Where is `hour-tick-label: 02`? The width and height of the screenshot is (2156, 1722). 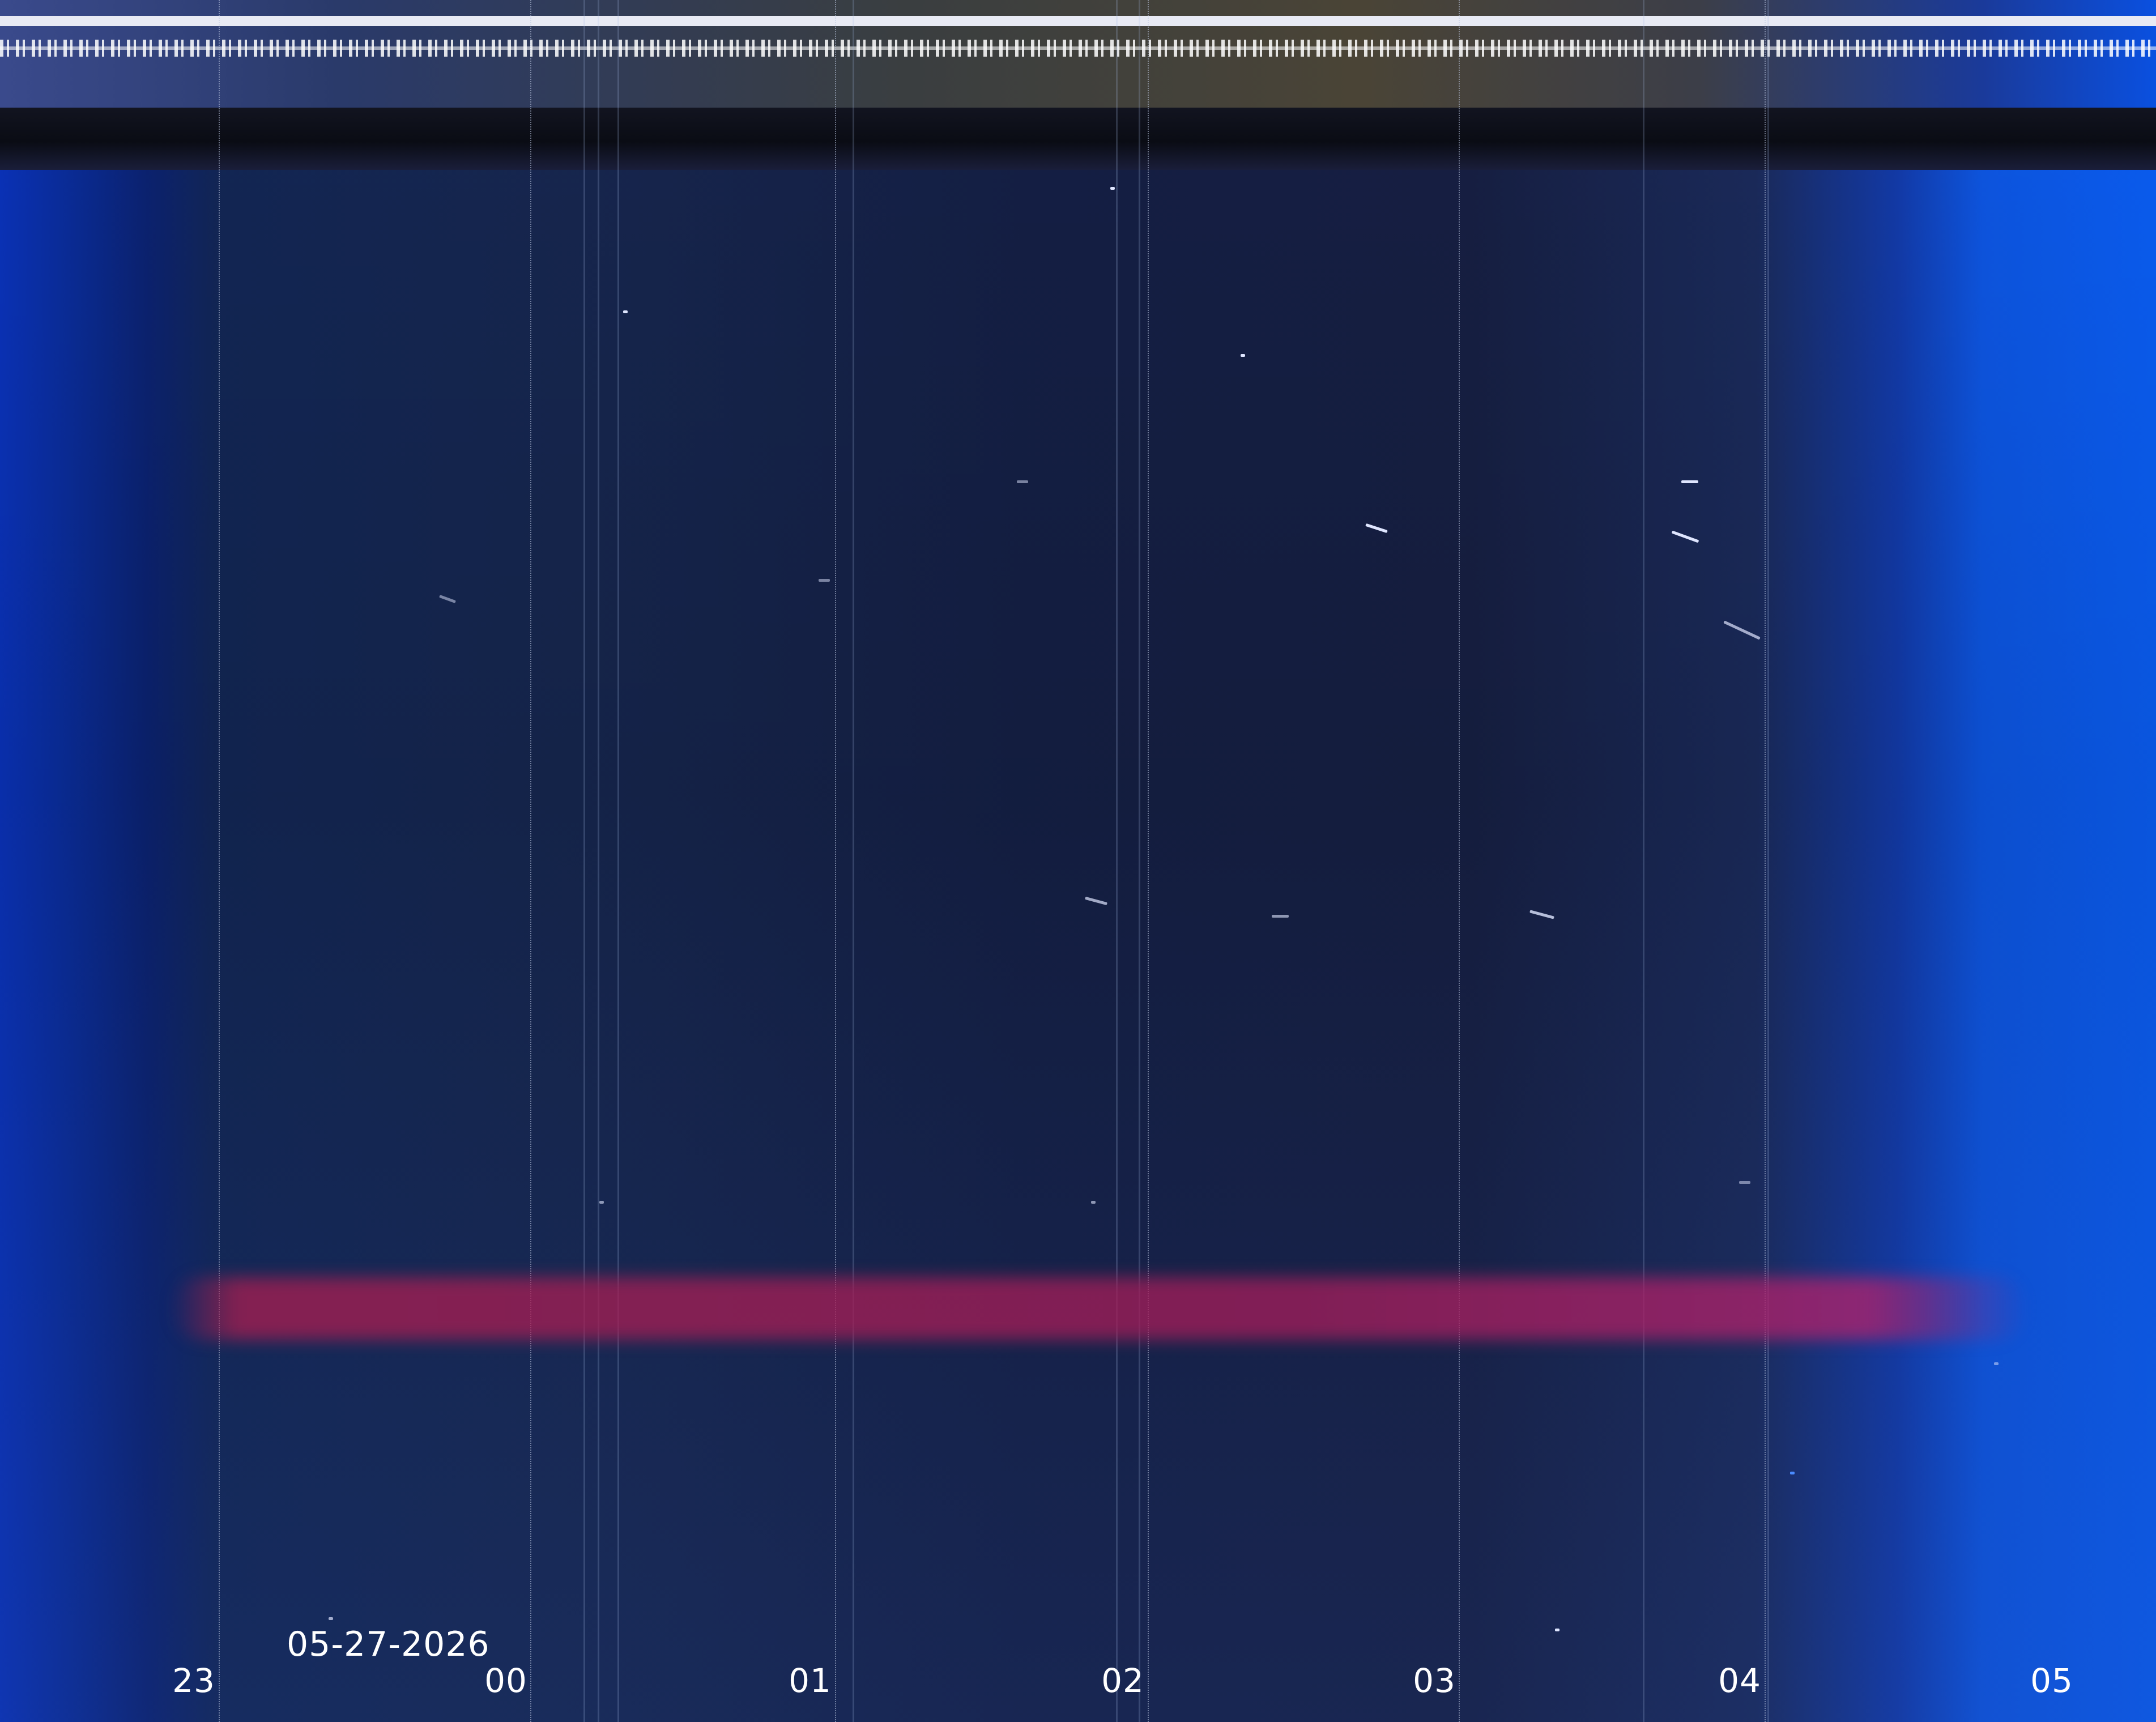 hour-tick-label: 02 is located at coordinates (1123, 1680).